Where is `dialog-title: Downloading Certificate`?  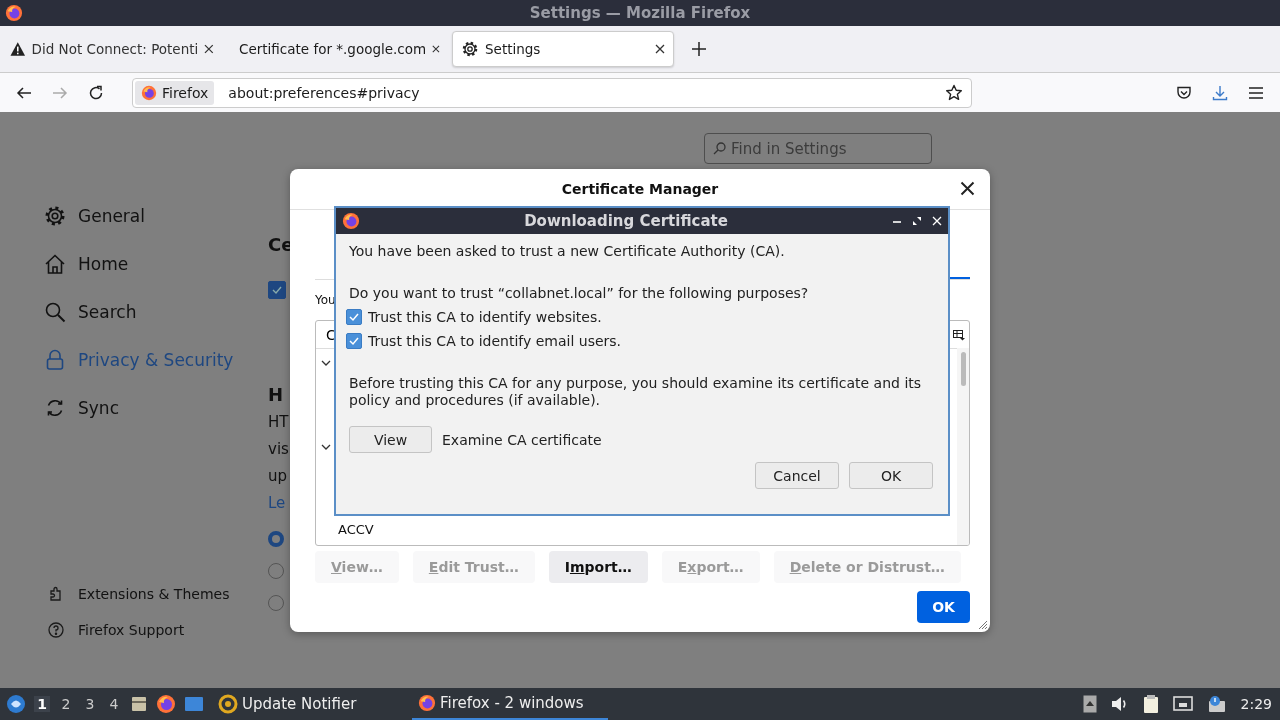
dialog-title: Downloading Certificate is located at coordinates (626, 221).